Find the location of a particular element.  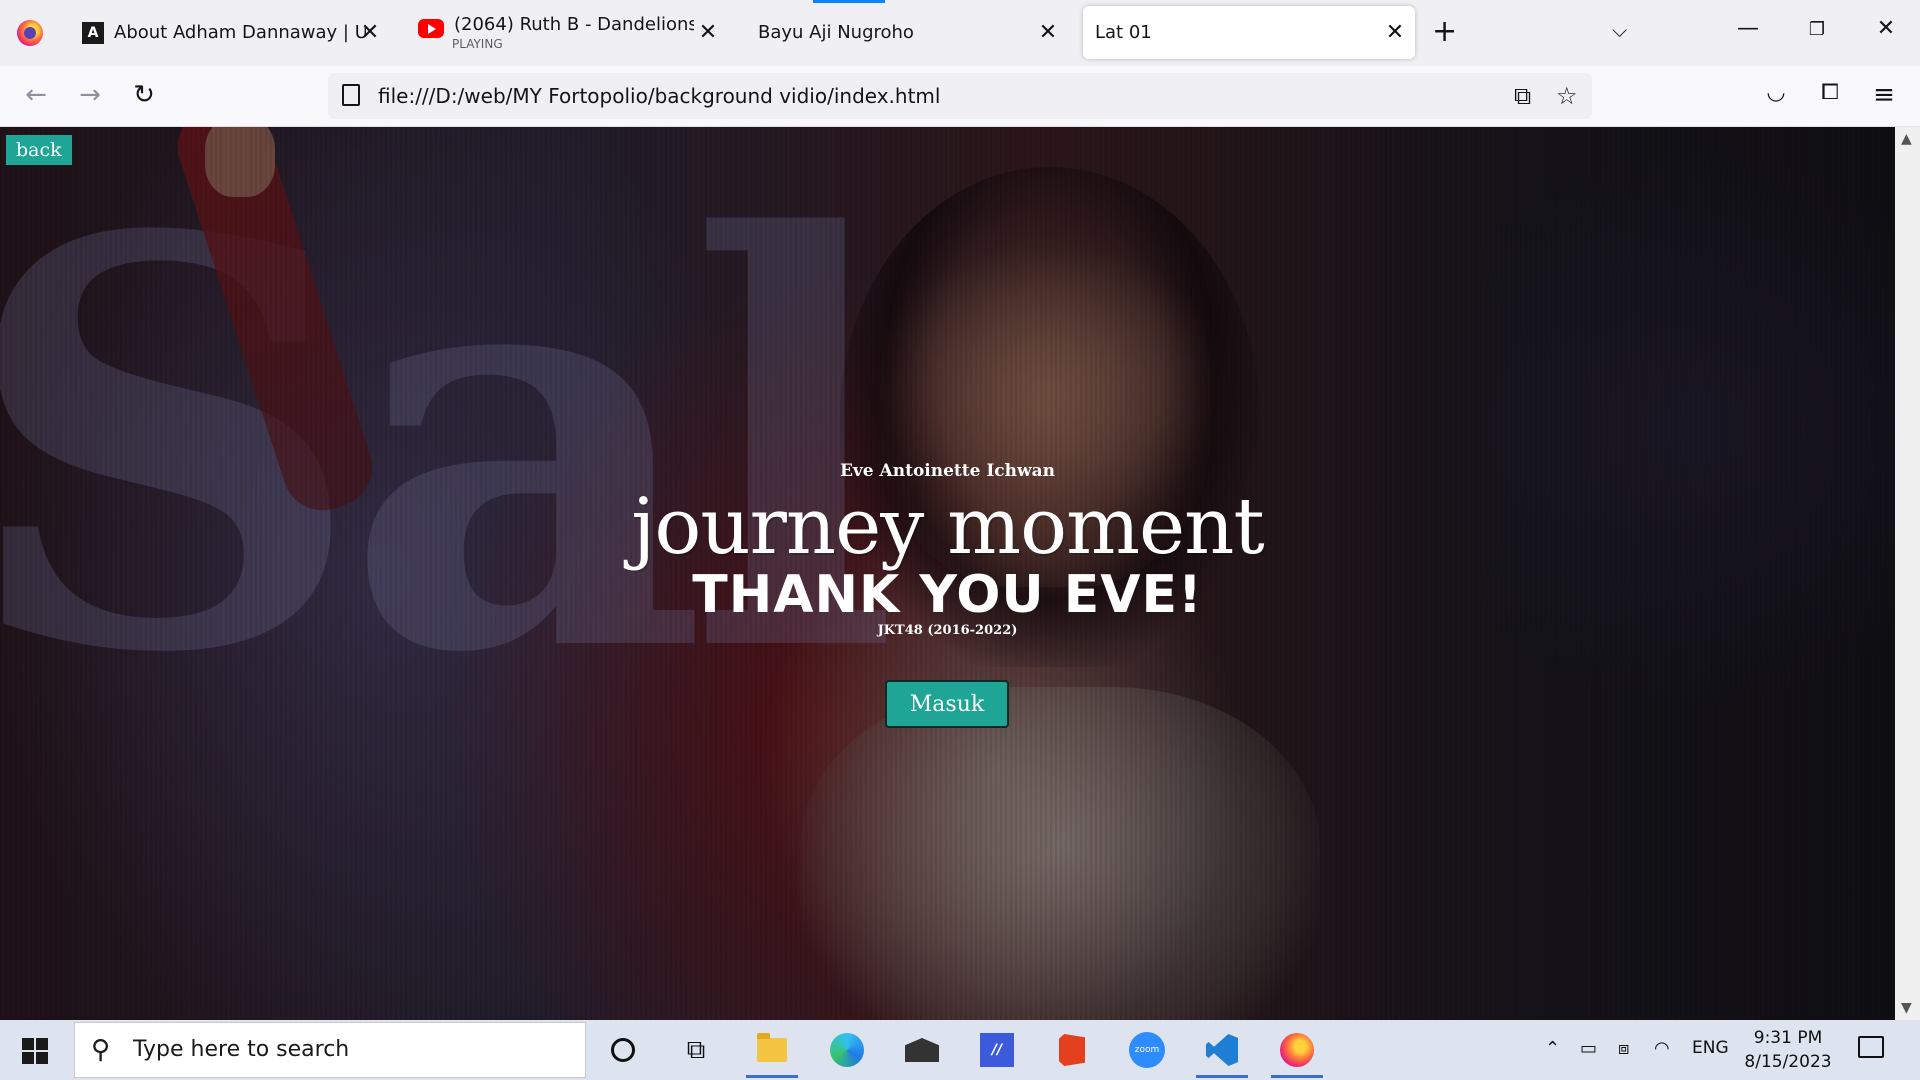

cortana-icon is located at coordinates (623, 1050).